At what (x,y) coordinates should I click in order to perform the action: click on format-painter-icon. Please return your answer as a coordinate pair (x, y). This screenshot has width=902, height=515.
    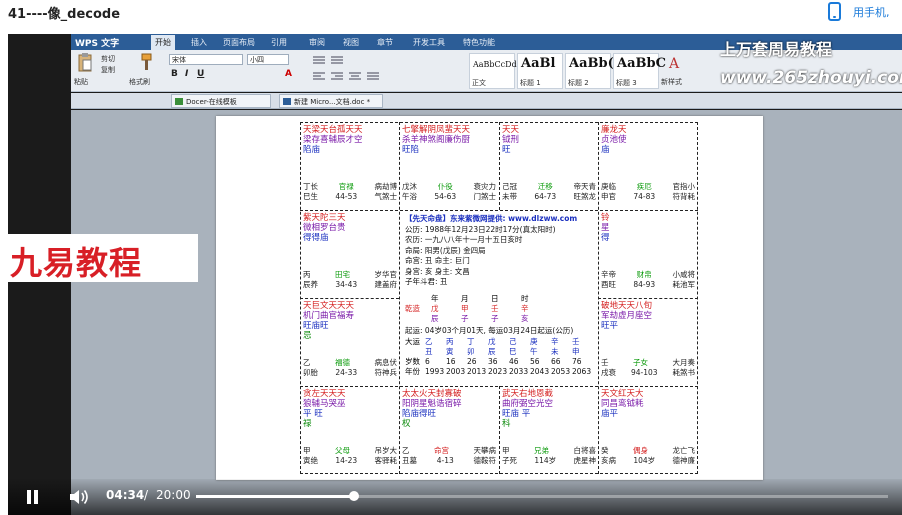
    Looking at the image, I should click on (146, 62).